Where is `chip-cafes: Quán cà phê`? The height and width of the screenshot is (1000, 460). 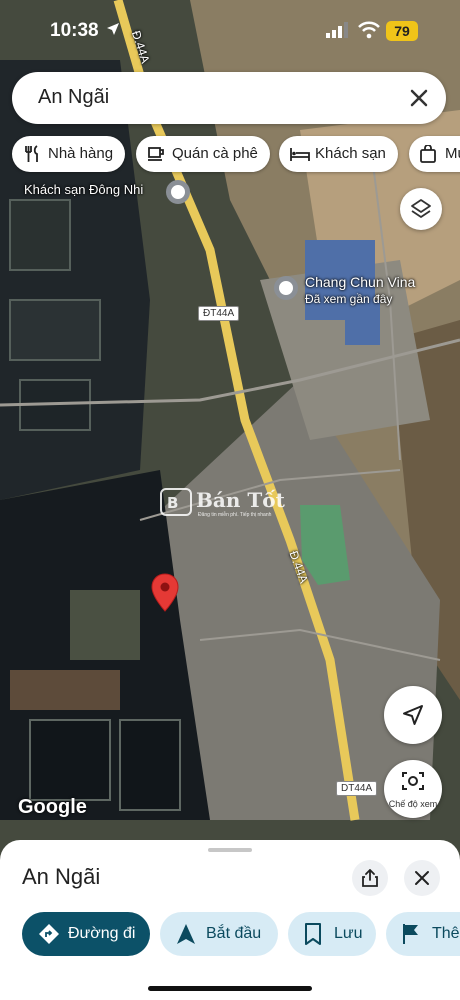 chip-cafes: Quán cà phê is located at coordinates (203, 154).